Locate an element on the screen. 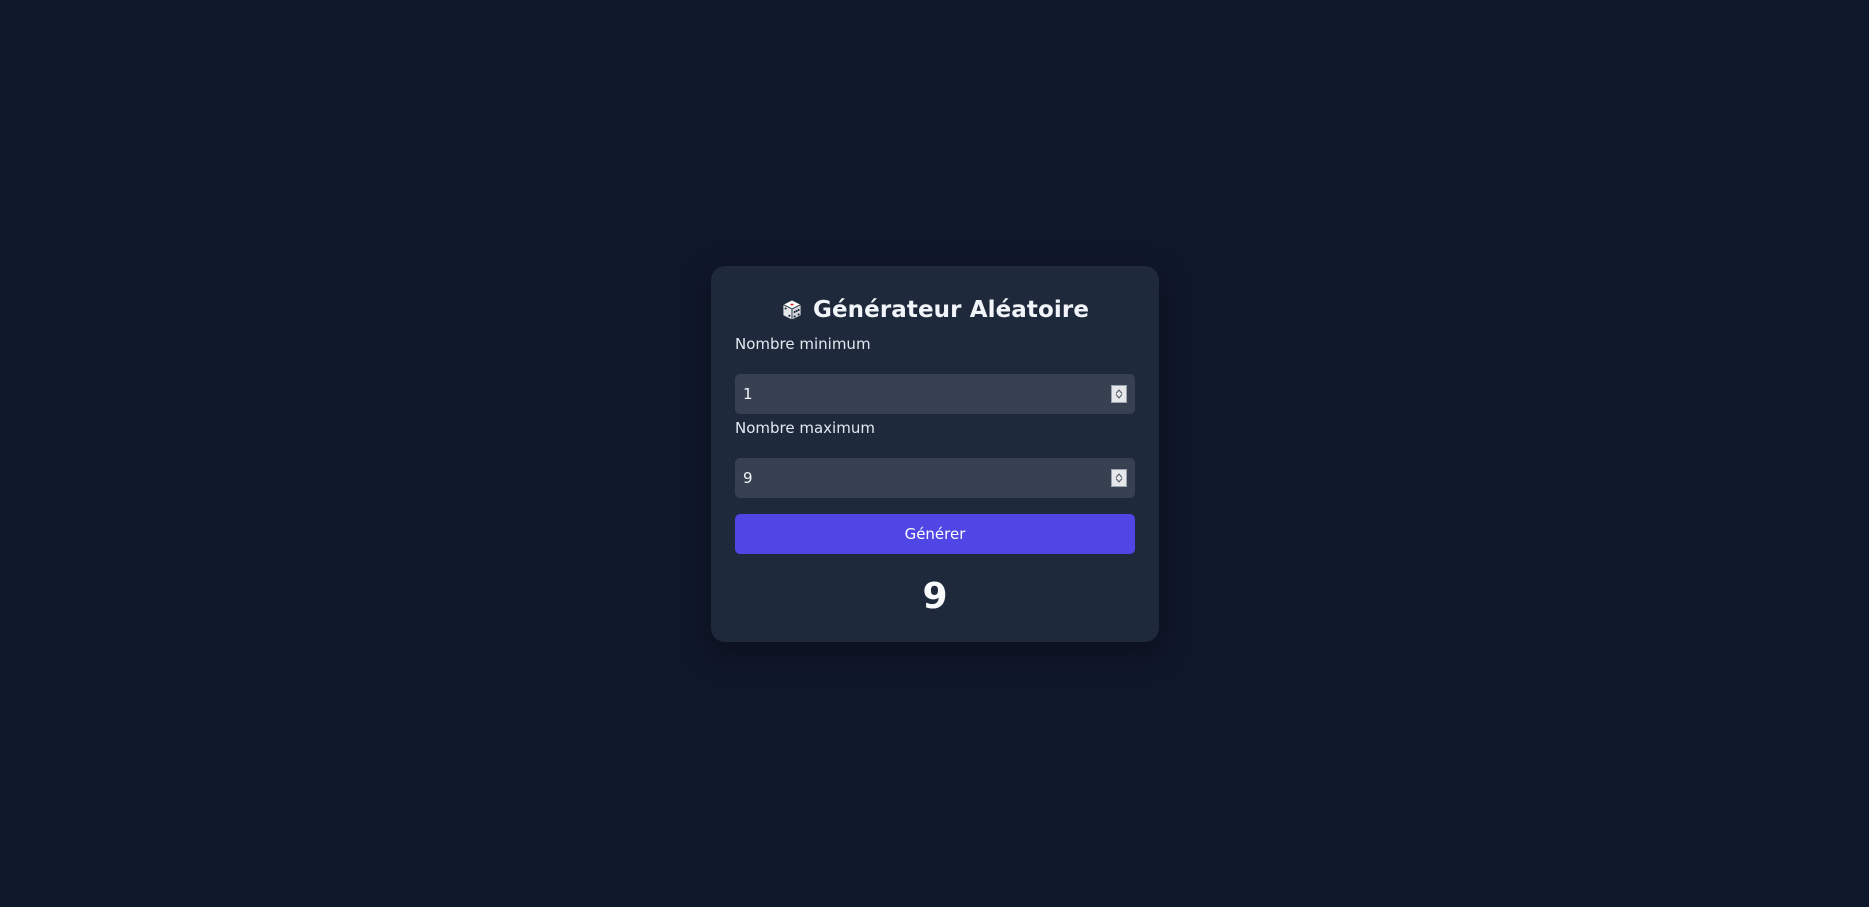 Image resolution: width=1869 pixels, height=907 pixels. max-spinner is located at coordinates (1119, 478).